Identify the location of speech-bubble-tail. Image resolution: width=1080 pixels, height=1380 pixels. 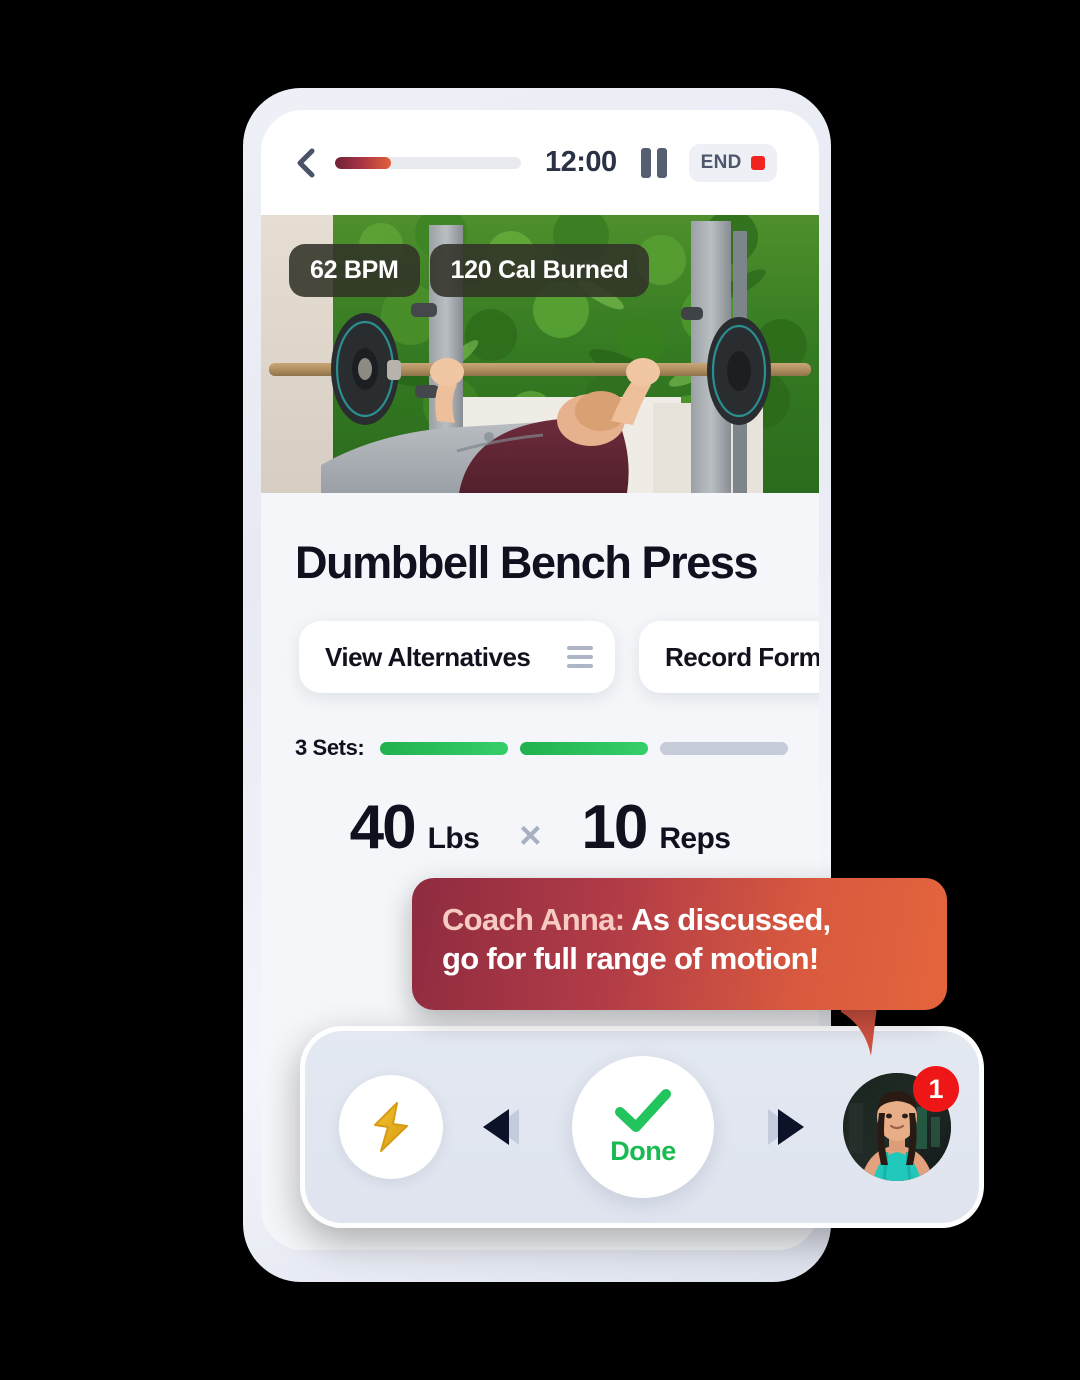
(859, 1031).